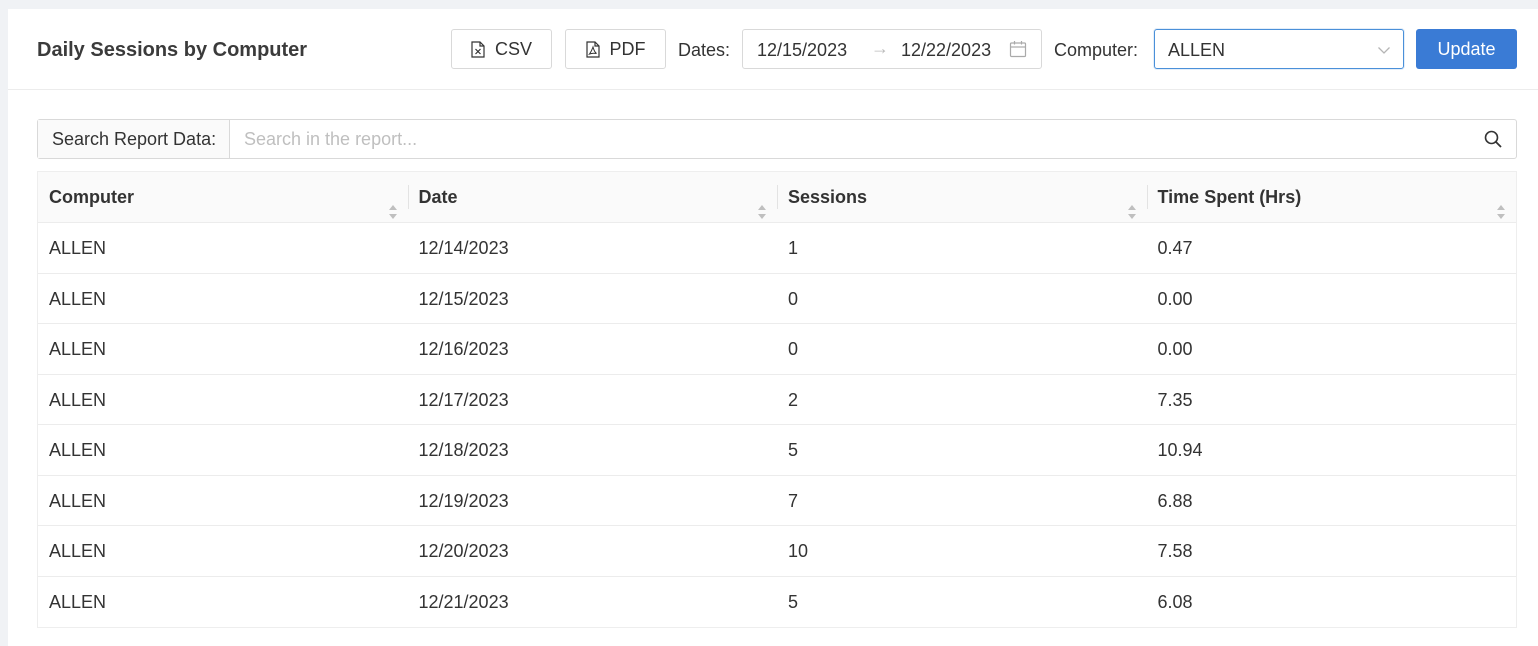 The width and height of the screenshot is (1538, 646). What do you see at coordinates (438, 197) in the screenshot?
I see `column-header-label: Date` at bounding box center [438, 197].